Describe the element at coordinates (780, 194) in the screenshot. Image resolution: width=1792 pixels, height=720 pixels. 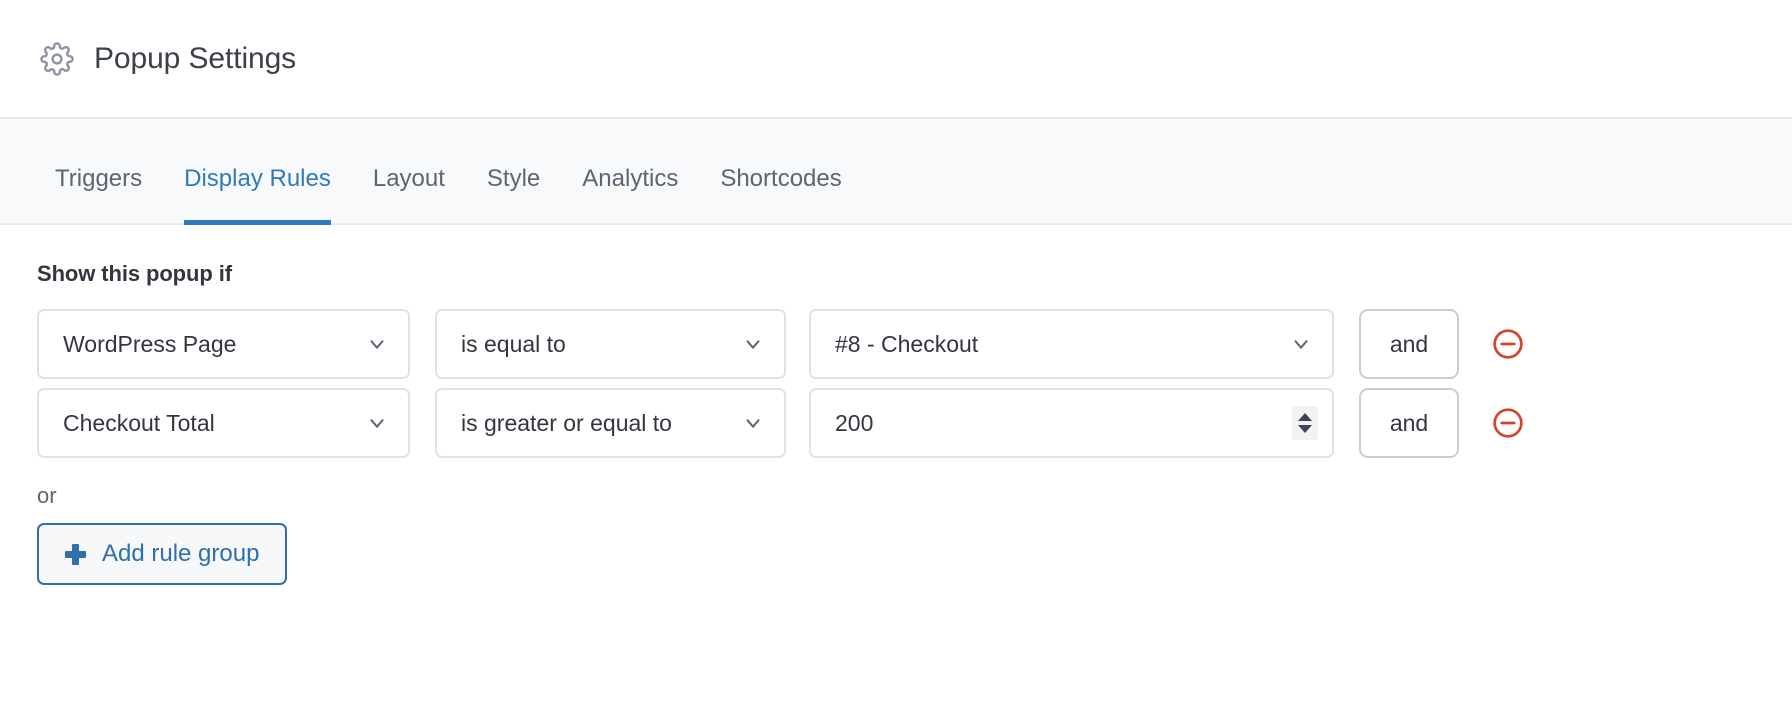
I see `tab-shortcodes: Shortcodes` at that location.